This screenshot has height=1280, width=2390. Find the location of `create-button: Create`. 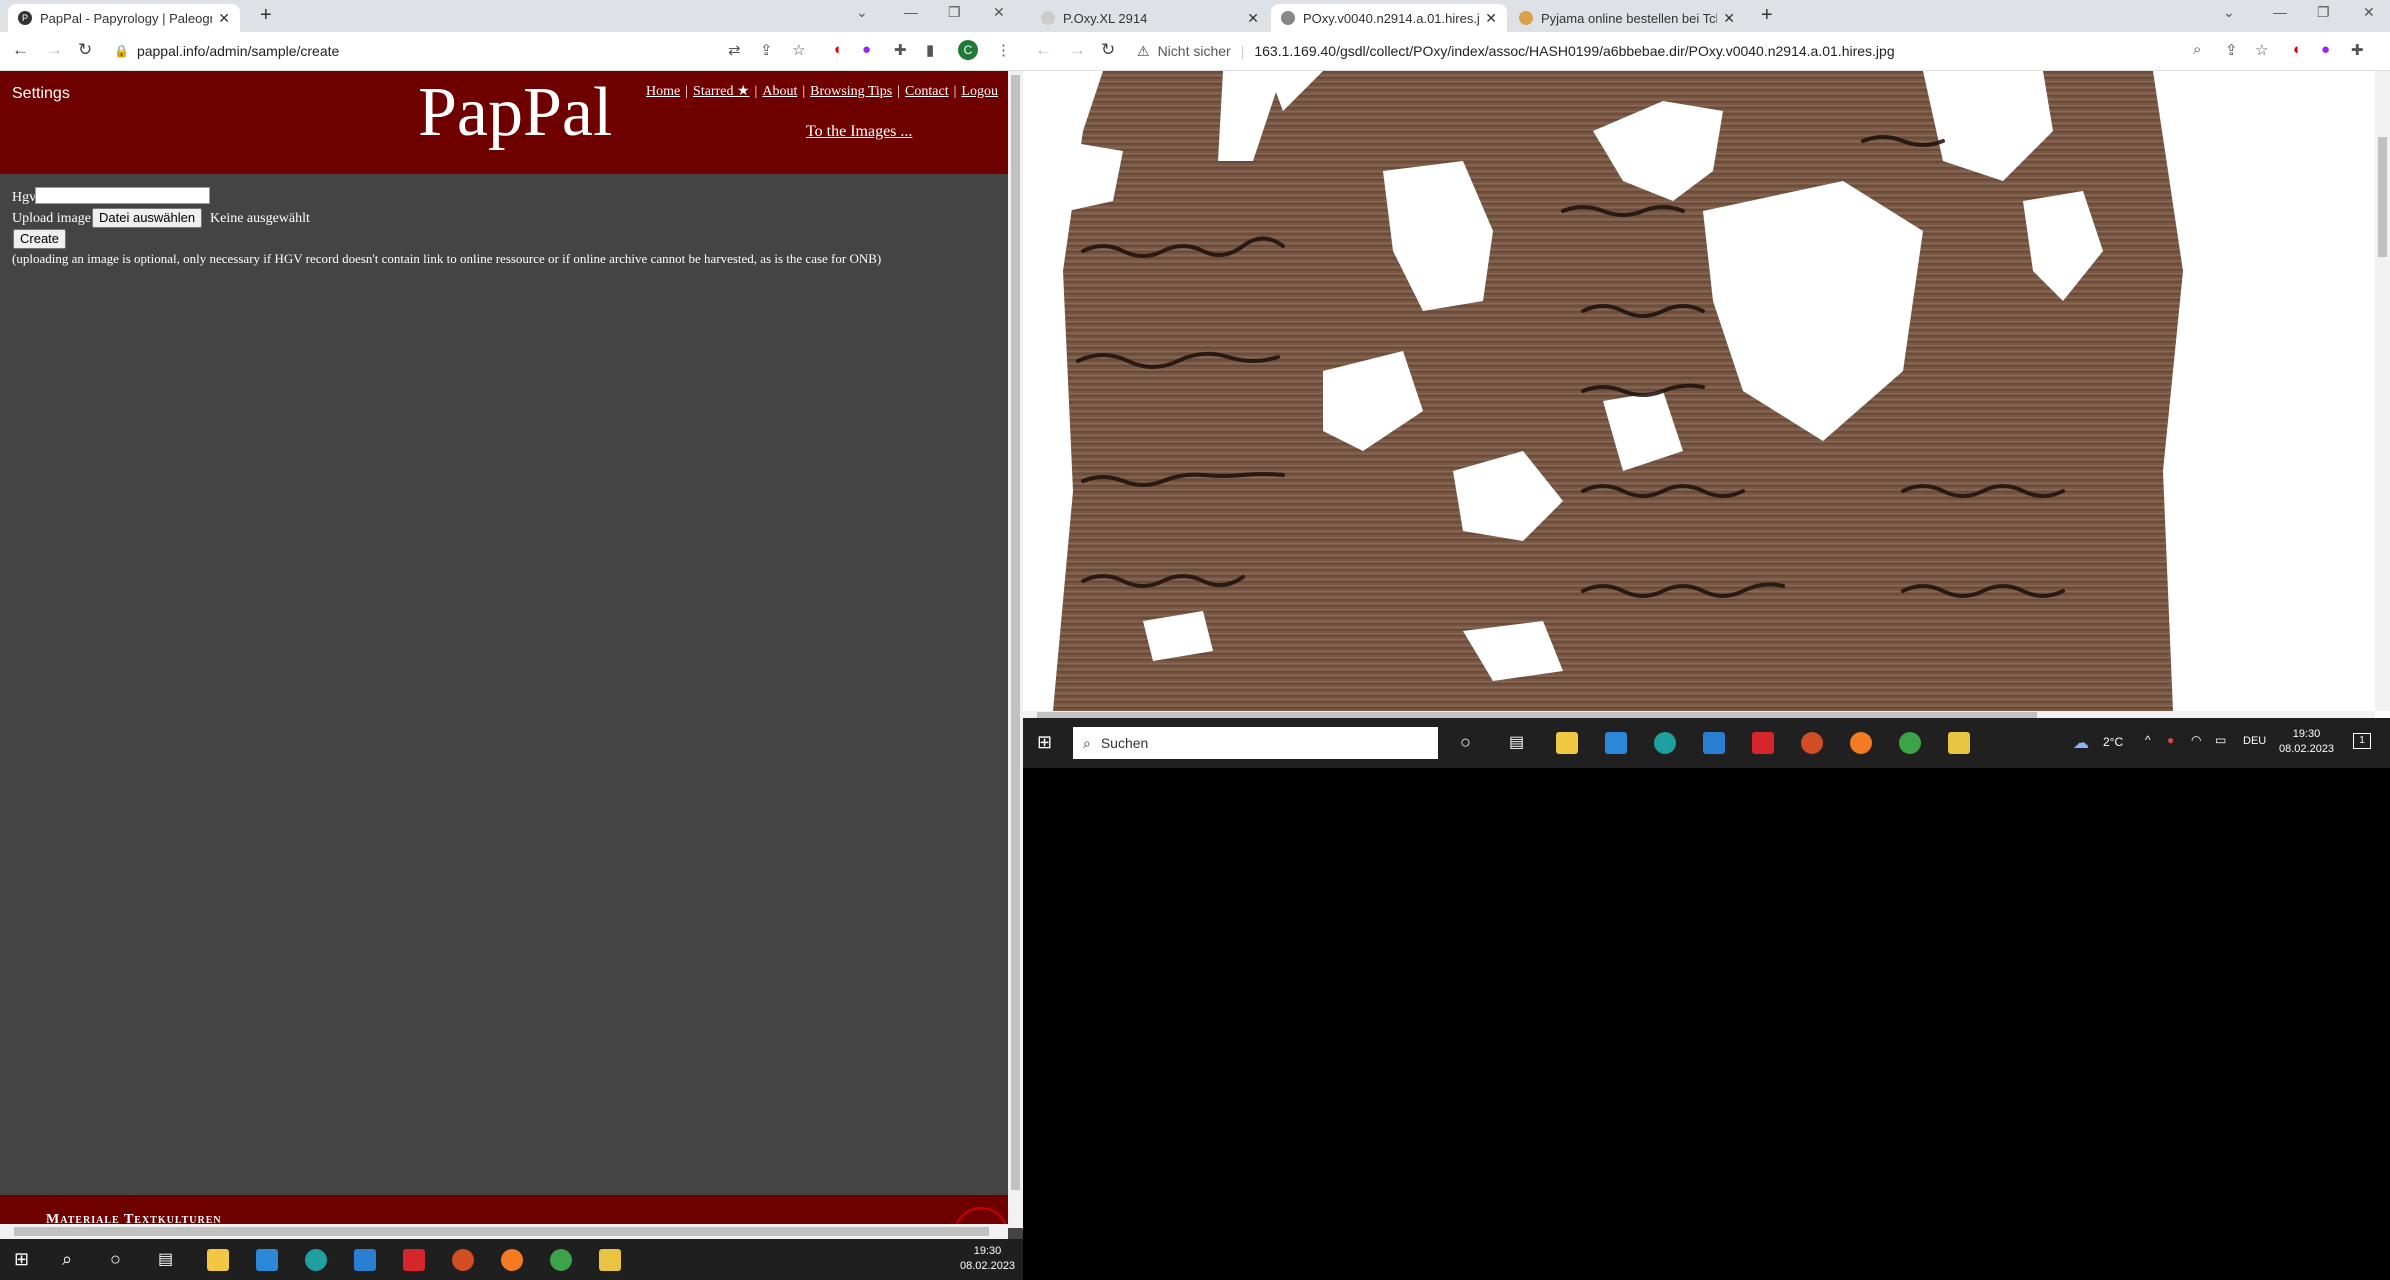

create-button: Create is located at coordinates (40, 239).